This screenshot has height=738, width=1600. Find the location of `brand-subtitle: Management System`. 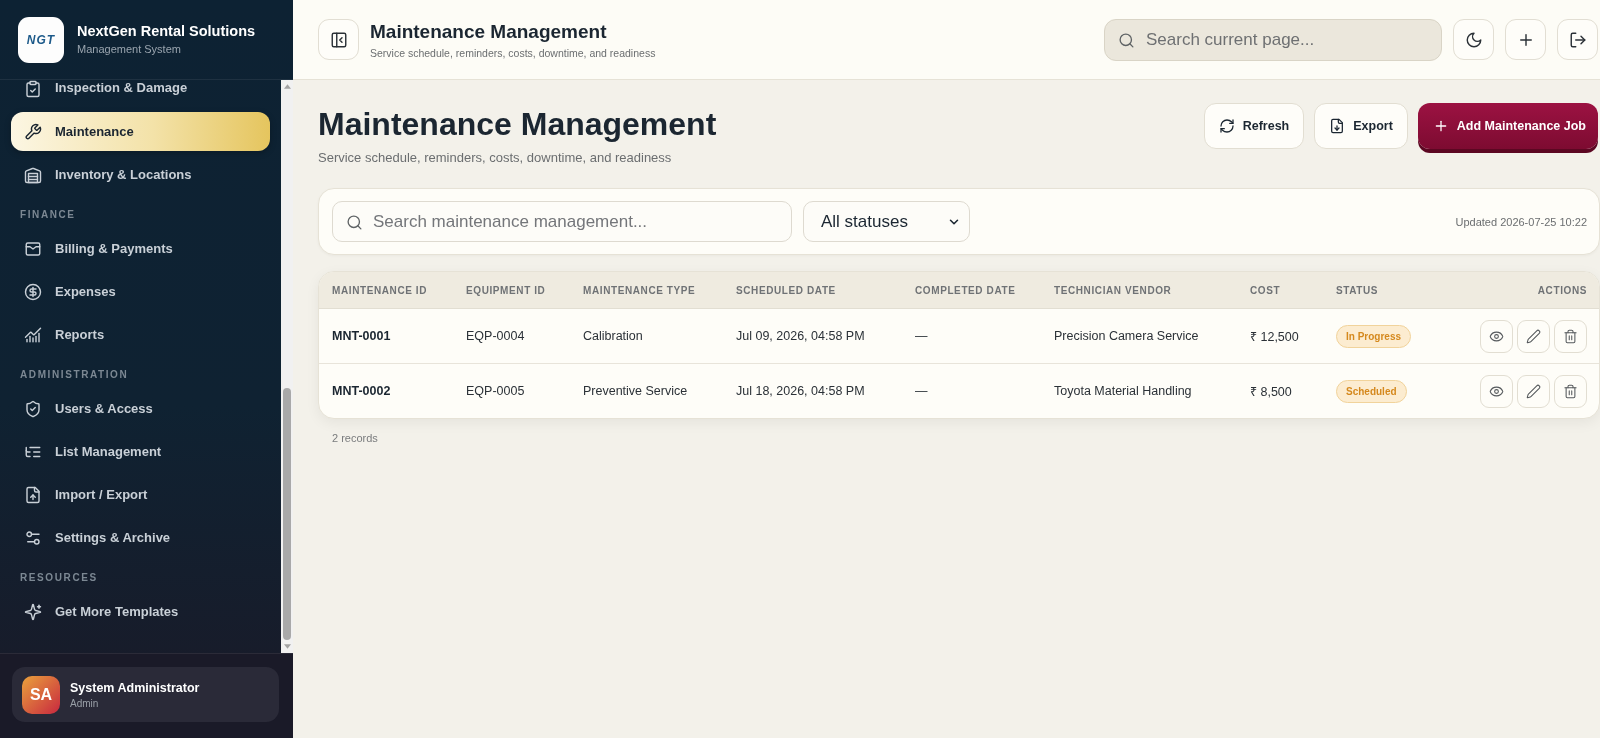

brand-subtitle: Management System is located at coordinates (129, 49).